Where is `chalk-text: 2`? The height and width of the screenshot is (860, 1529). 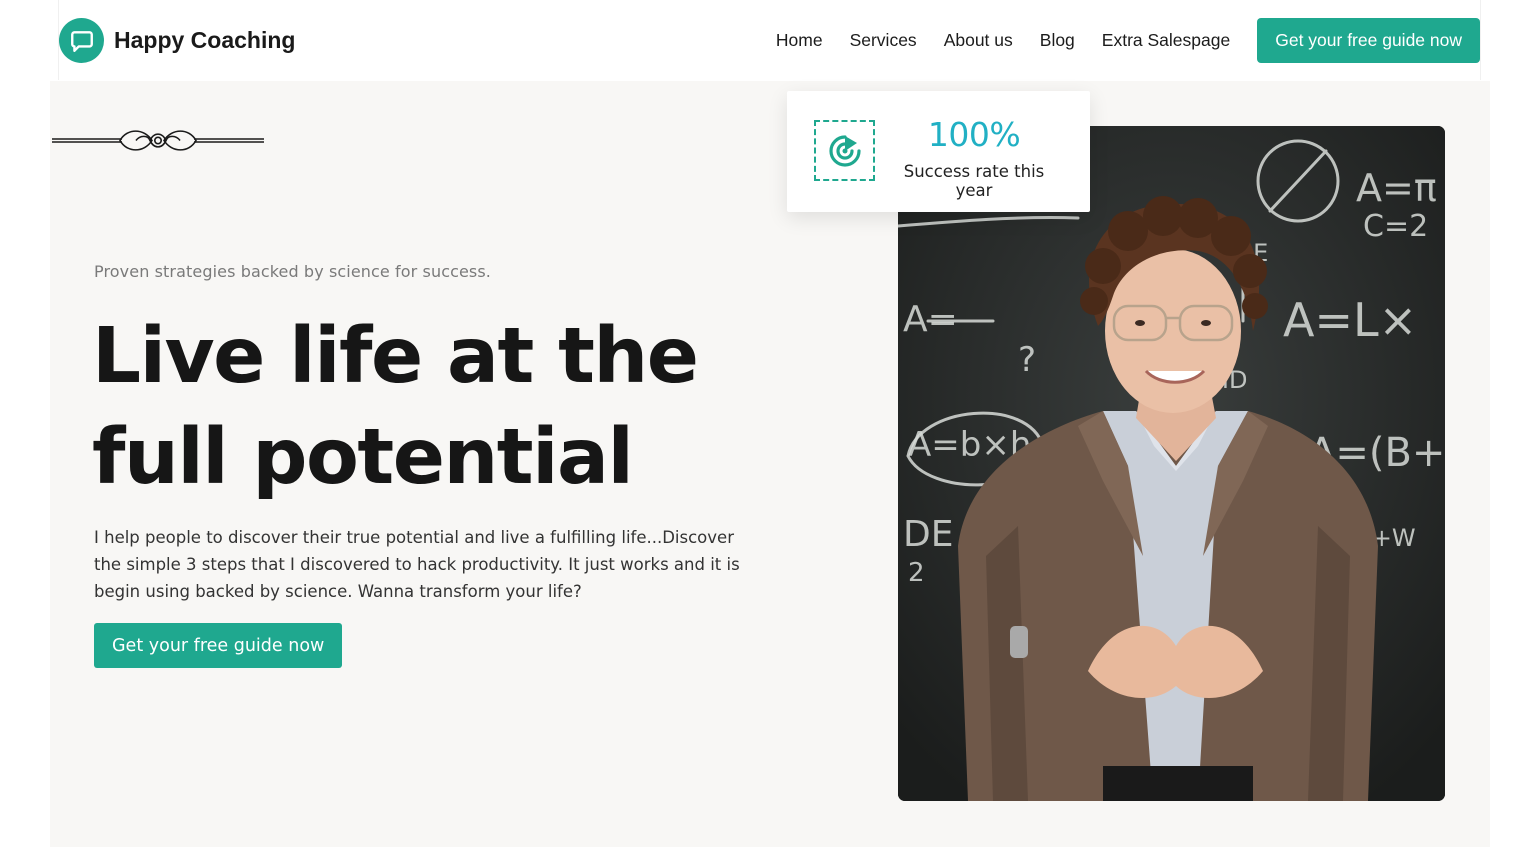 chalk-text: 2 is located at coordinates (916, 573).